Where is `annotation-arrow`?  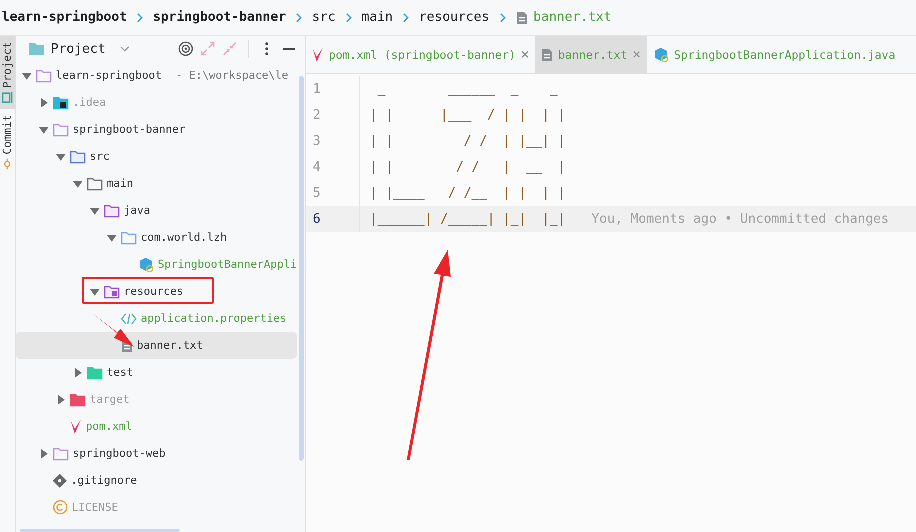
annotation-arrow is located at coordinates (113, 330).